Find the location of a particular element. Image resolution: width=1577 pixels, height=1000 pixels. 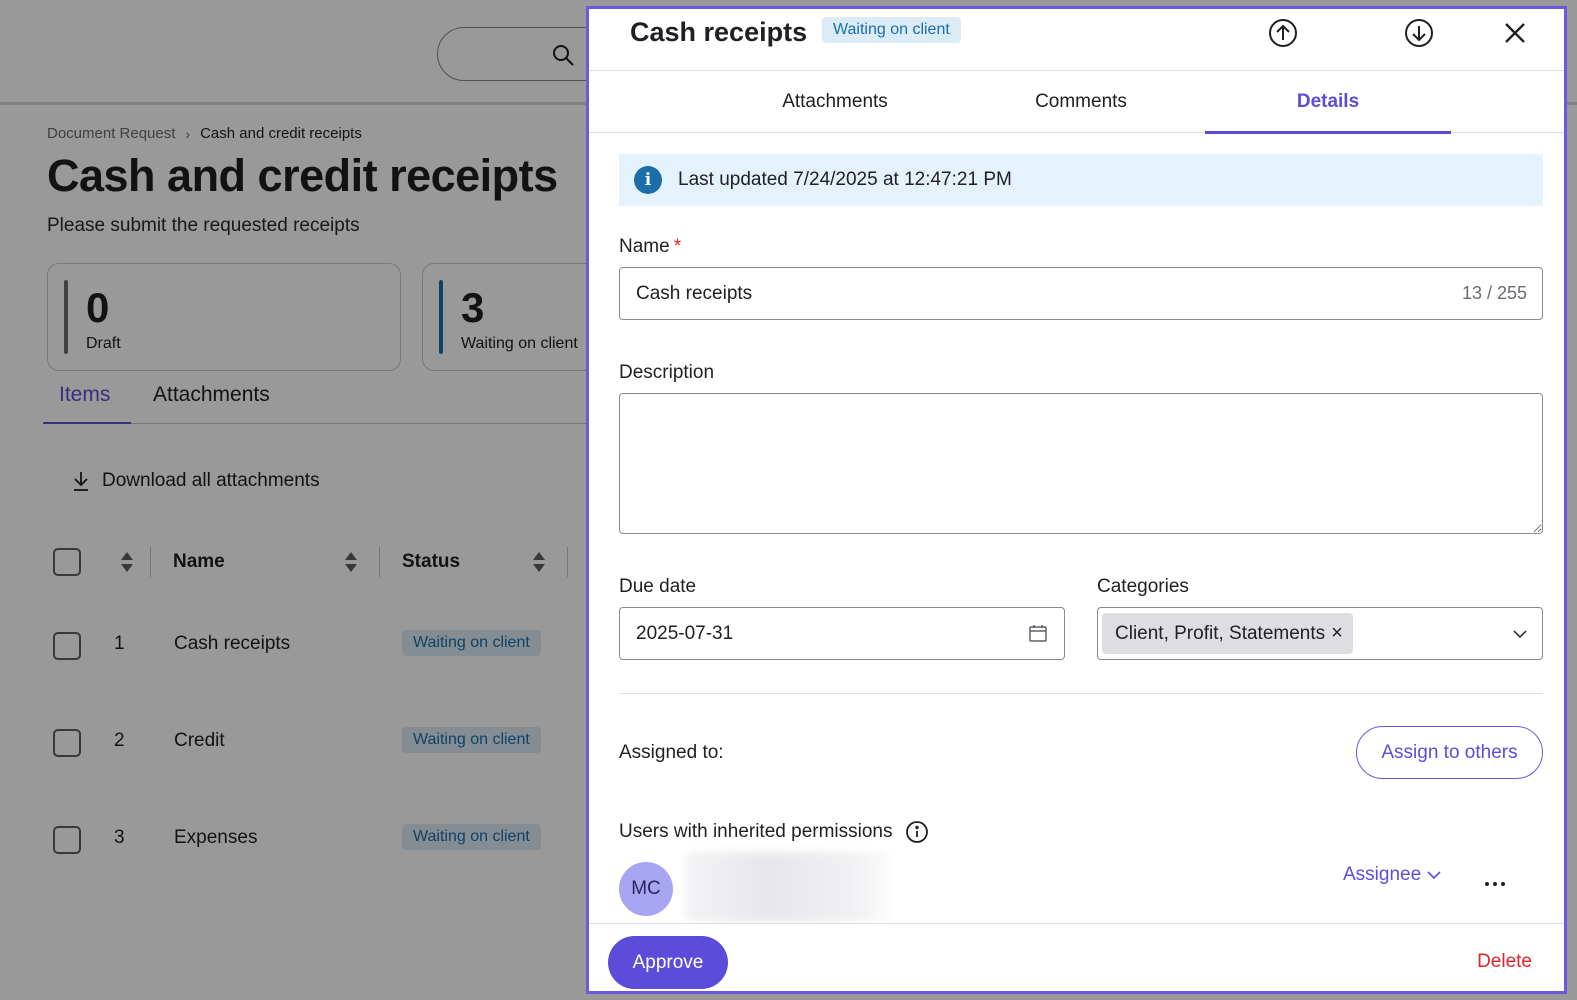

avatar: MC is located at coordinates (646, 889).